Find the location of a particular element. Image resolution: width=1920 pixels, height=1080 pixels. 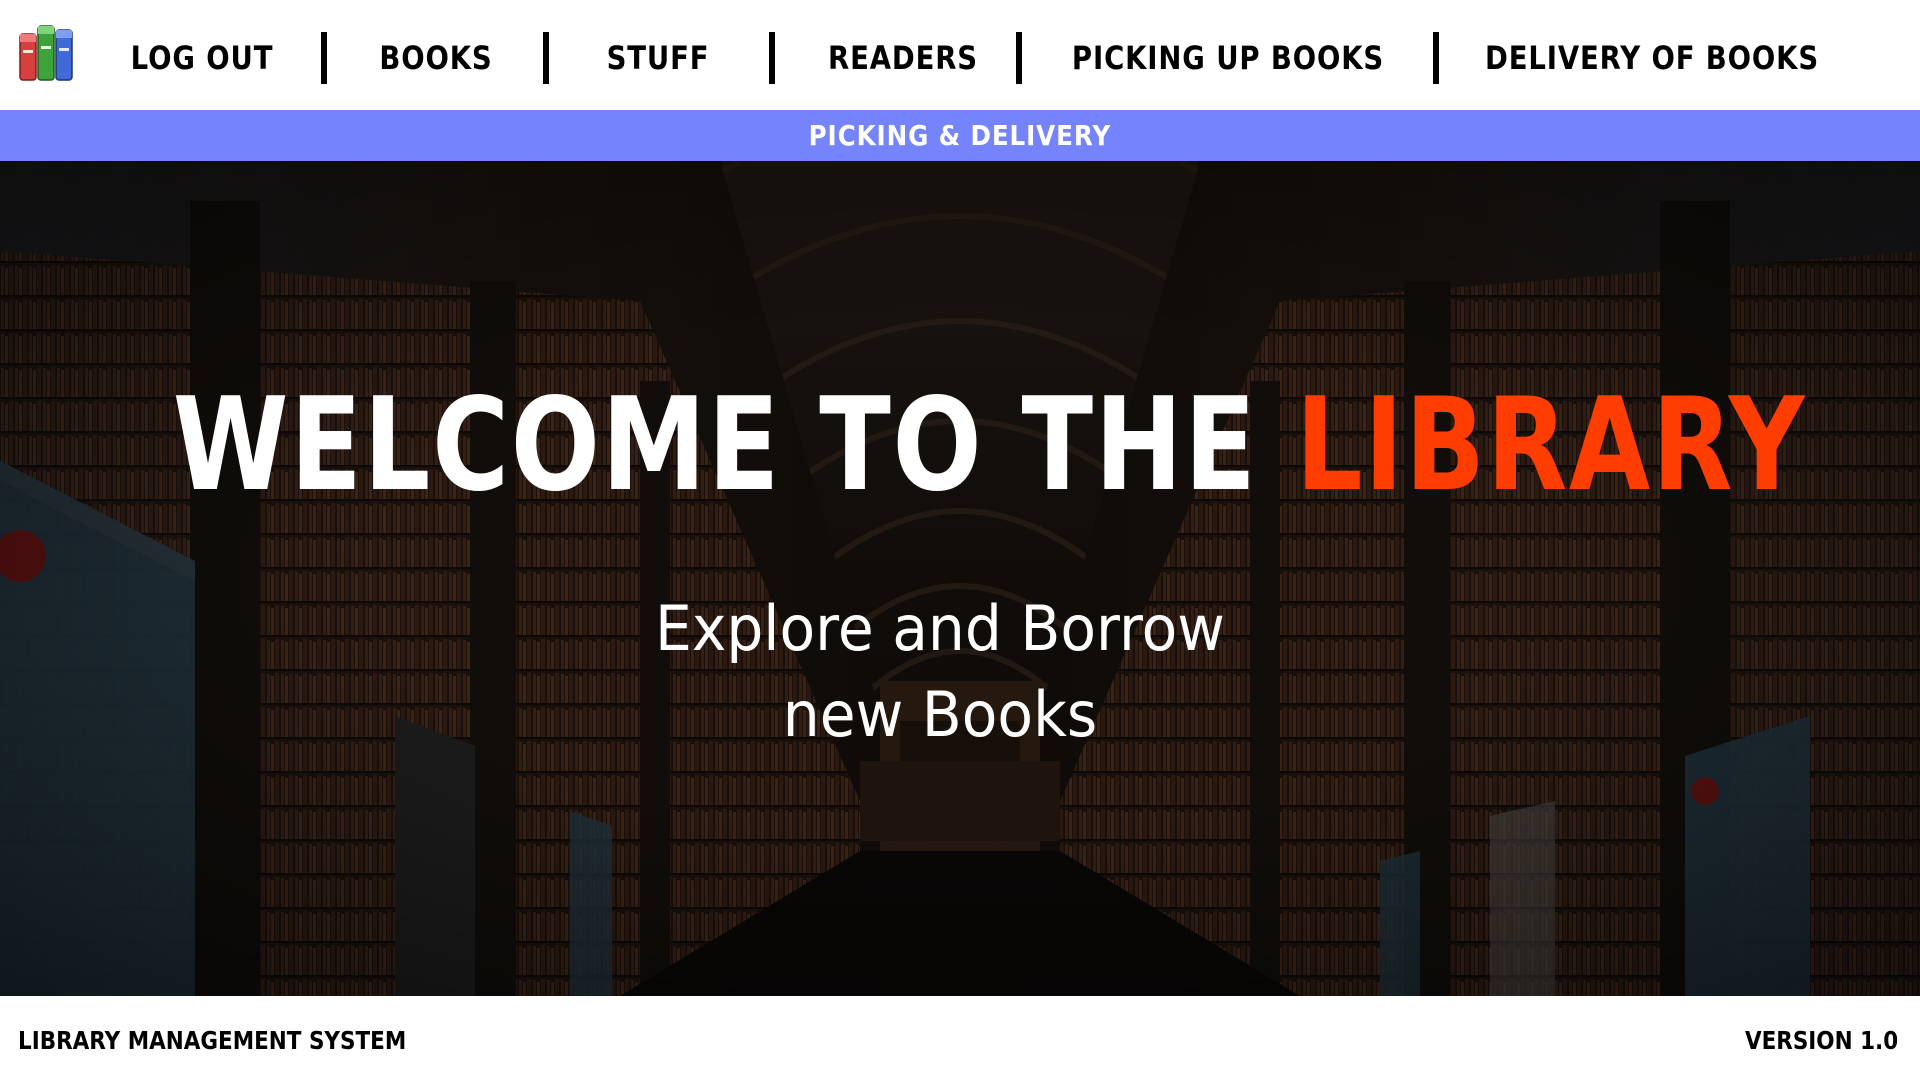

nav-readers: READERS is located at coordinates (902, 58).